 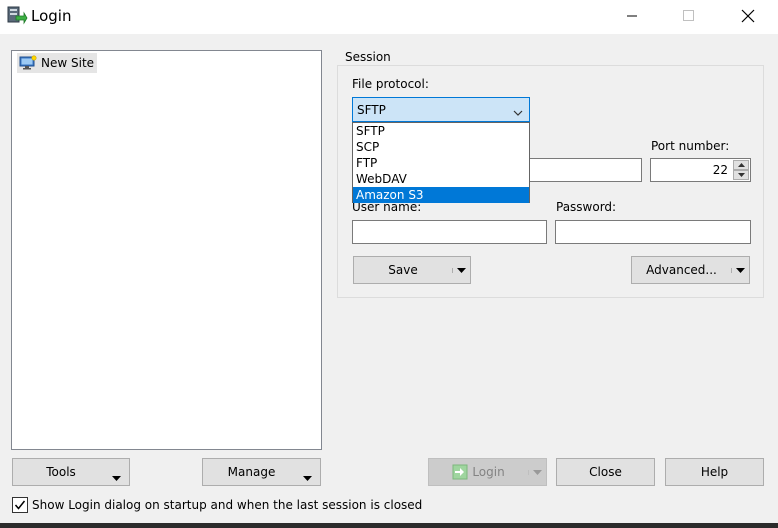 What do you see at coordinates (586, 207) in the screenshot?
I see `password-label: Password:` at bounding box center [586, 207].